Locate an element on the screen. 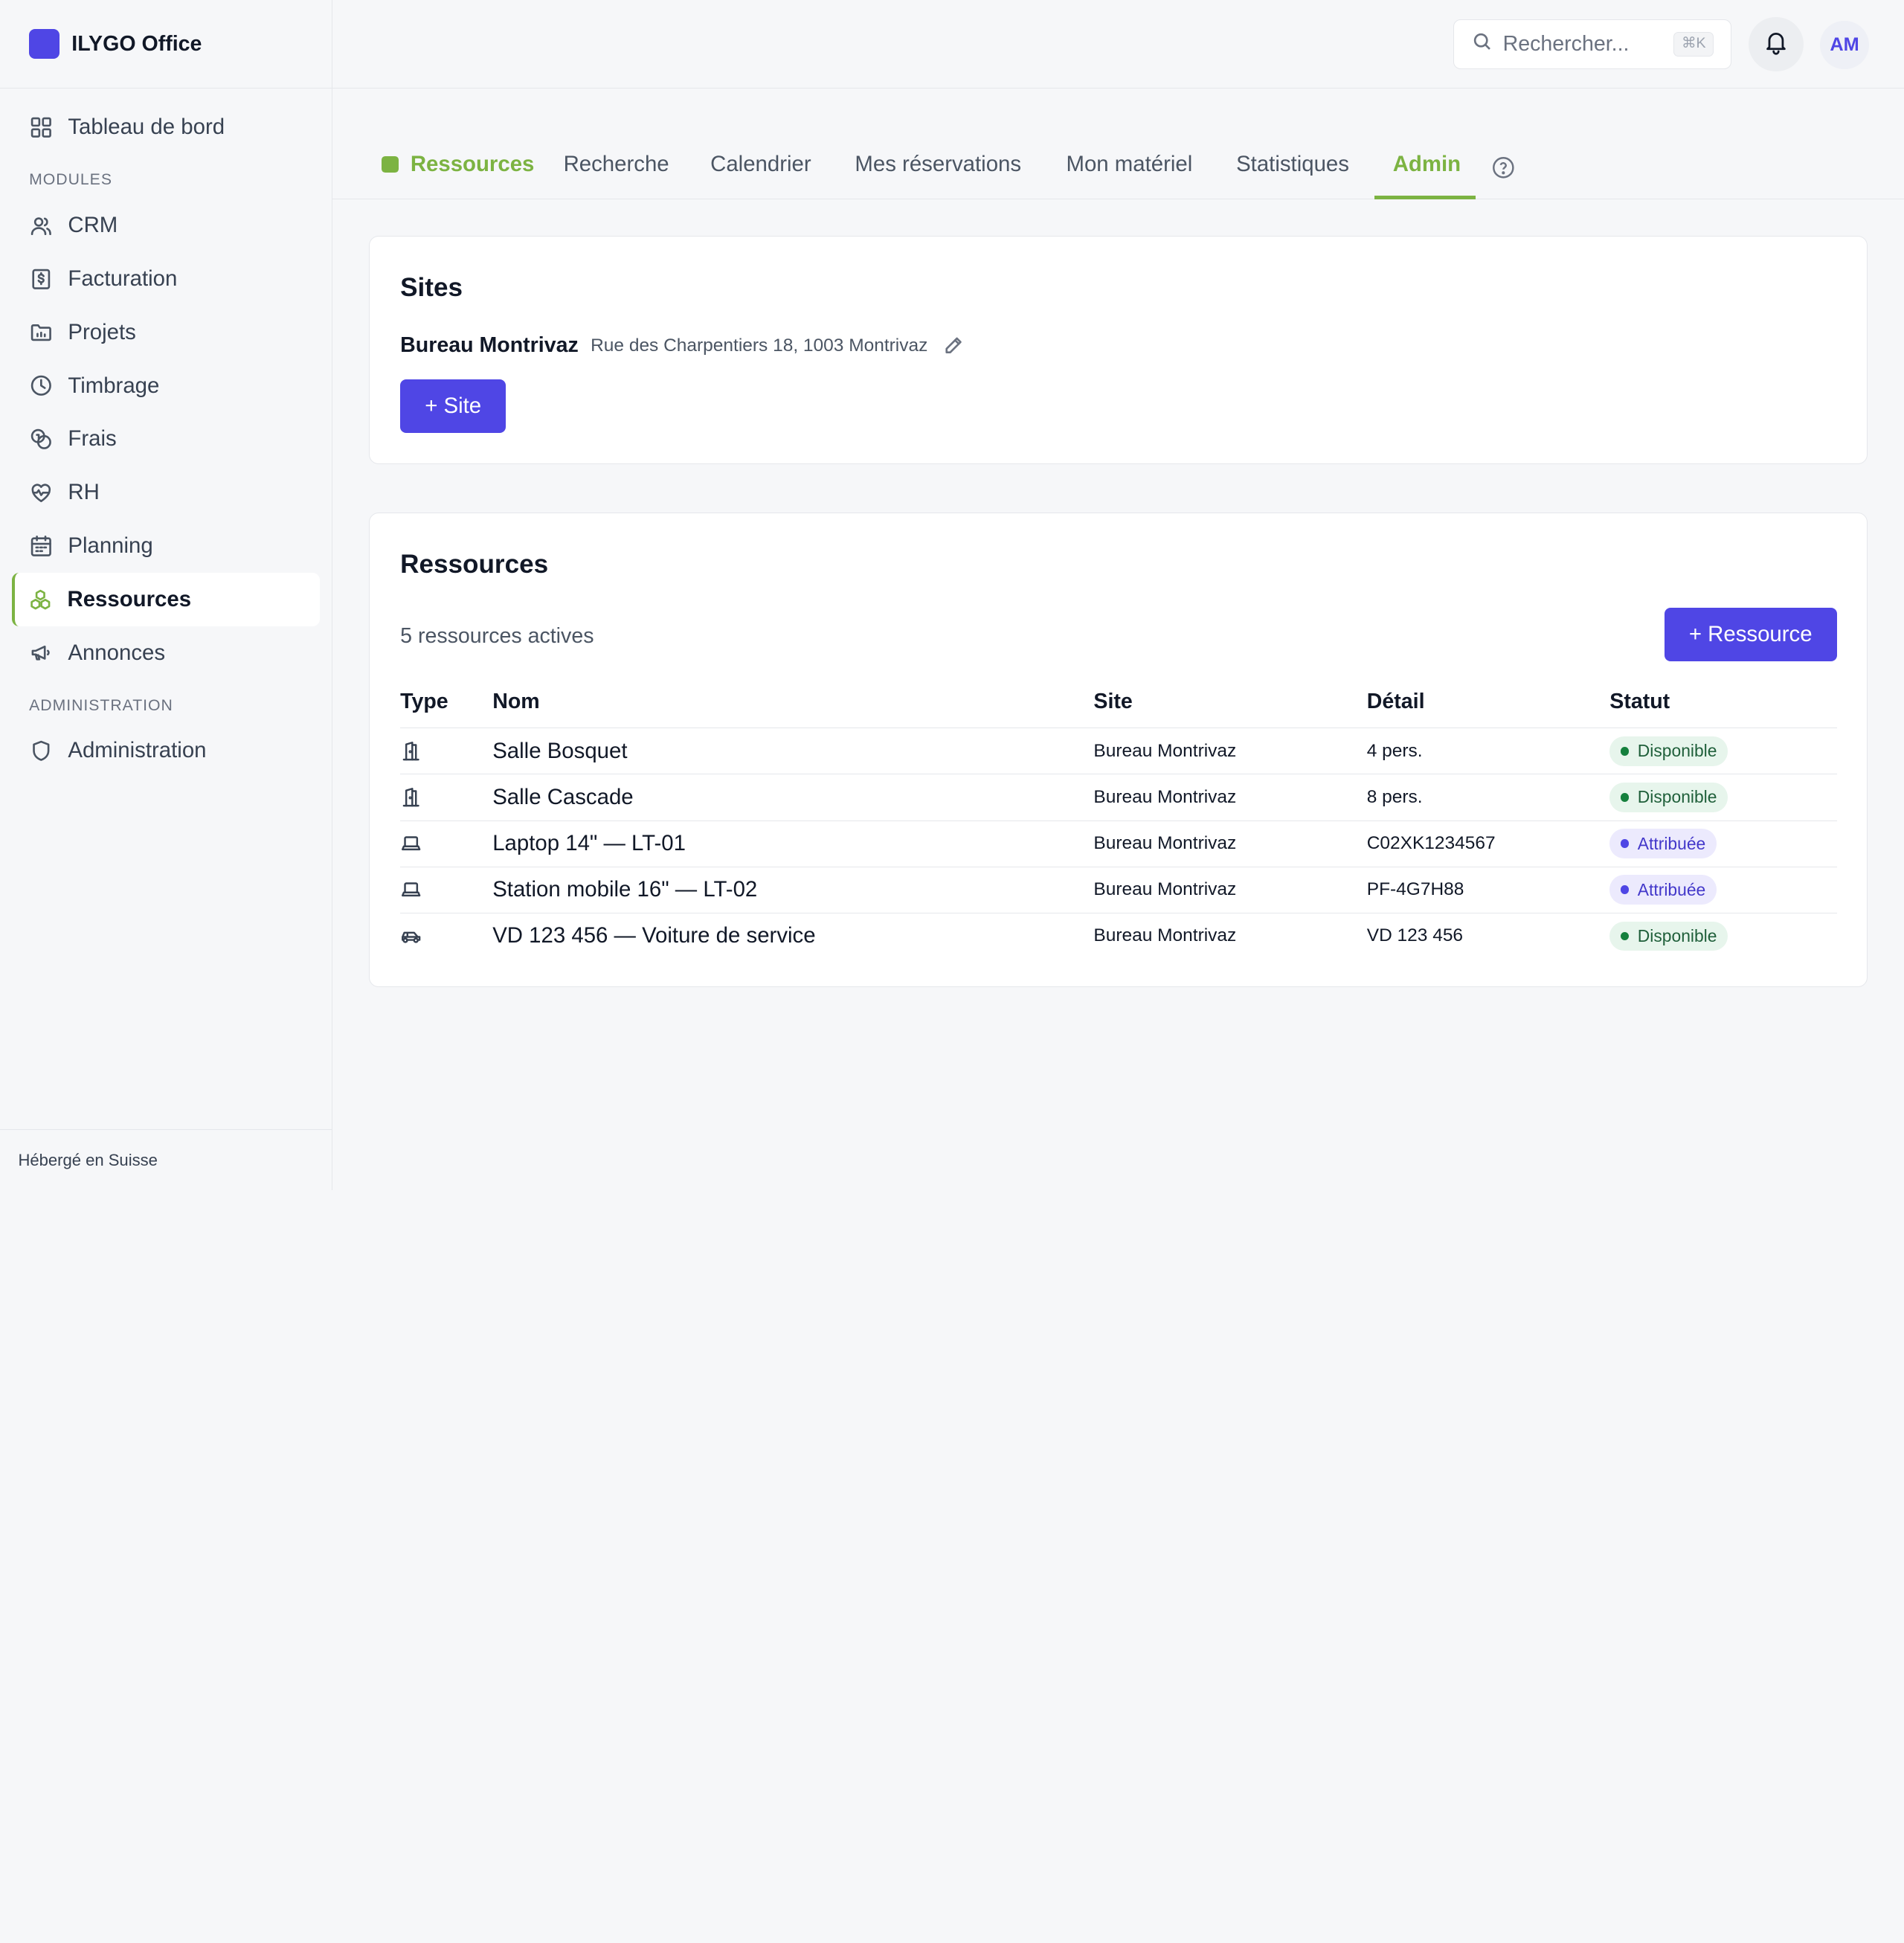  search-icon is located at coordinates (1482, 43).